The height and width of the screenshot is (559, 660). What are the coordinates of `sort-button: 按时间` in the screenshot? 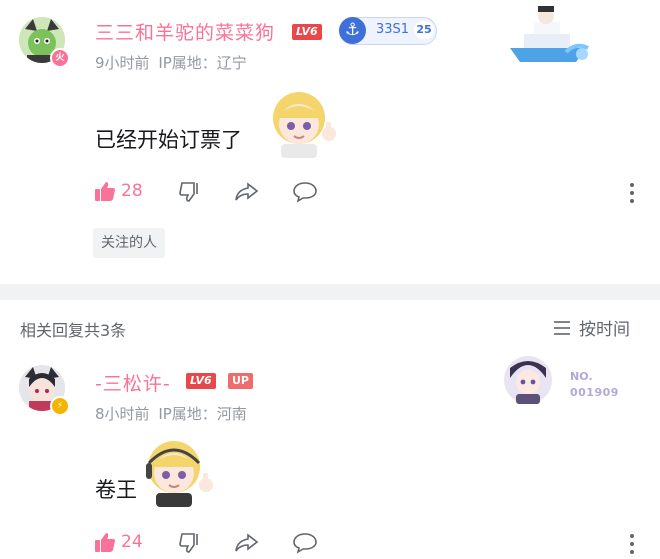 It's located at (591, 327).